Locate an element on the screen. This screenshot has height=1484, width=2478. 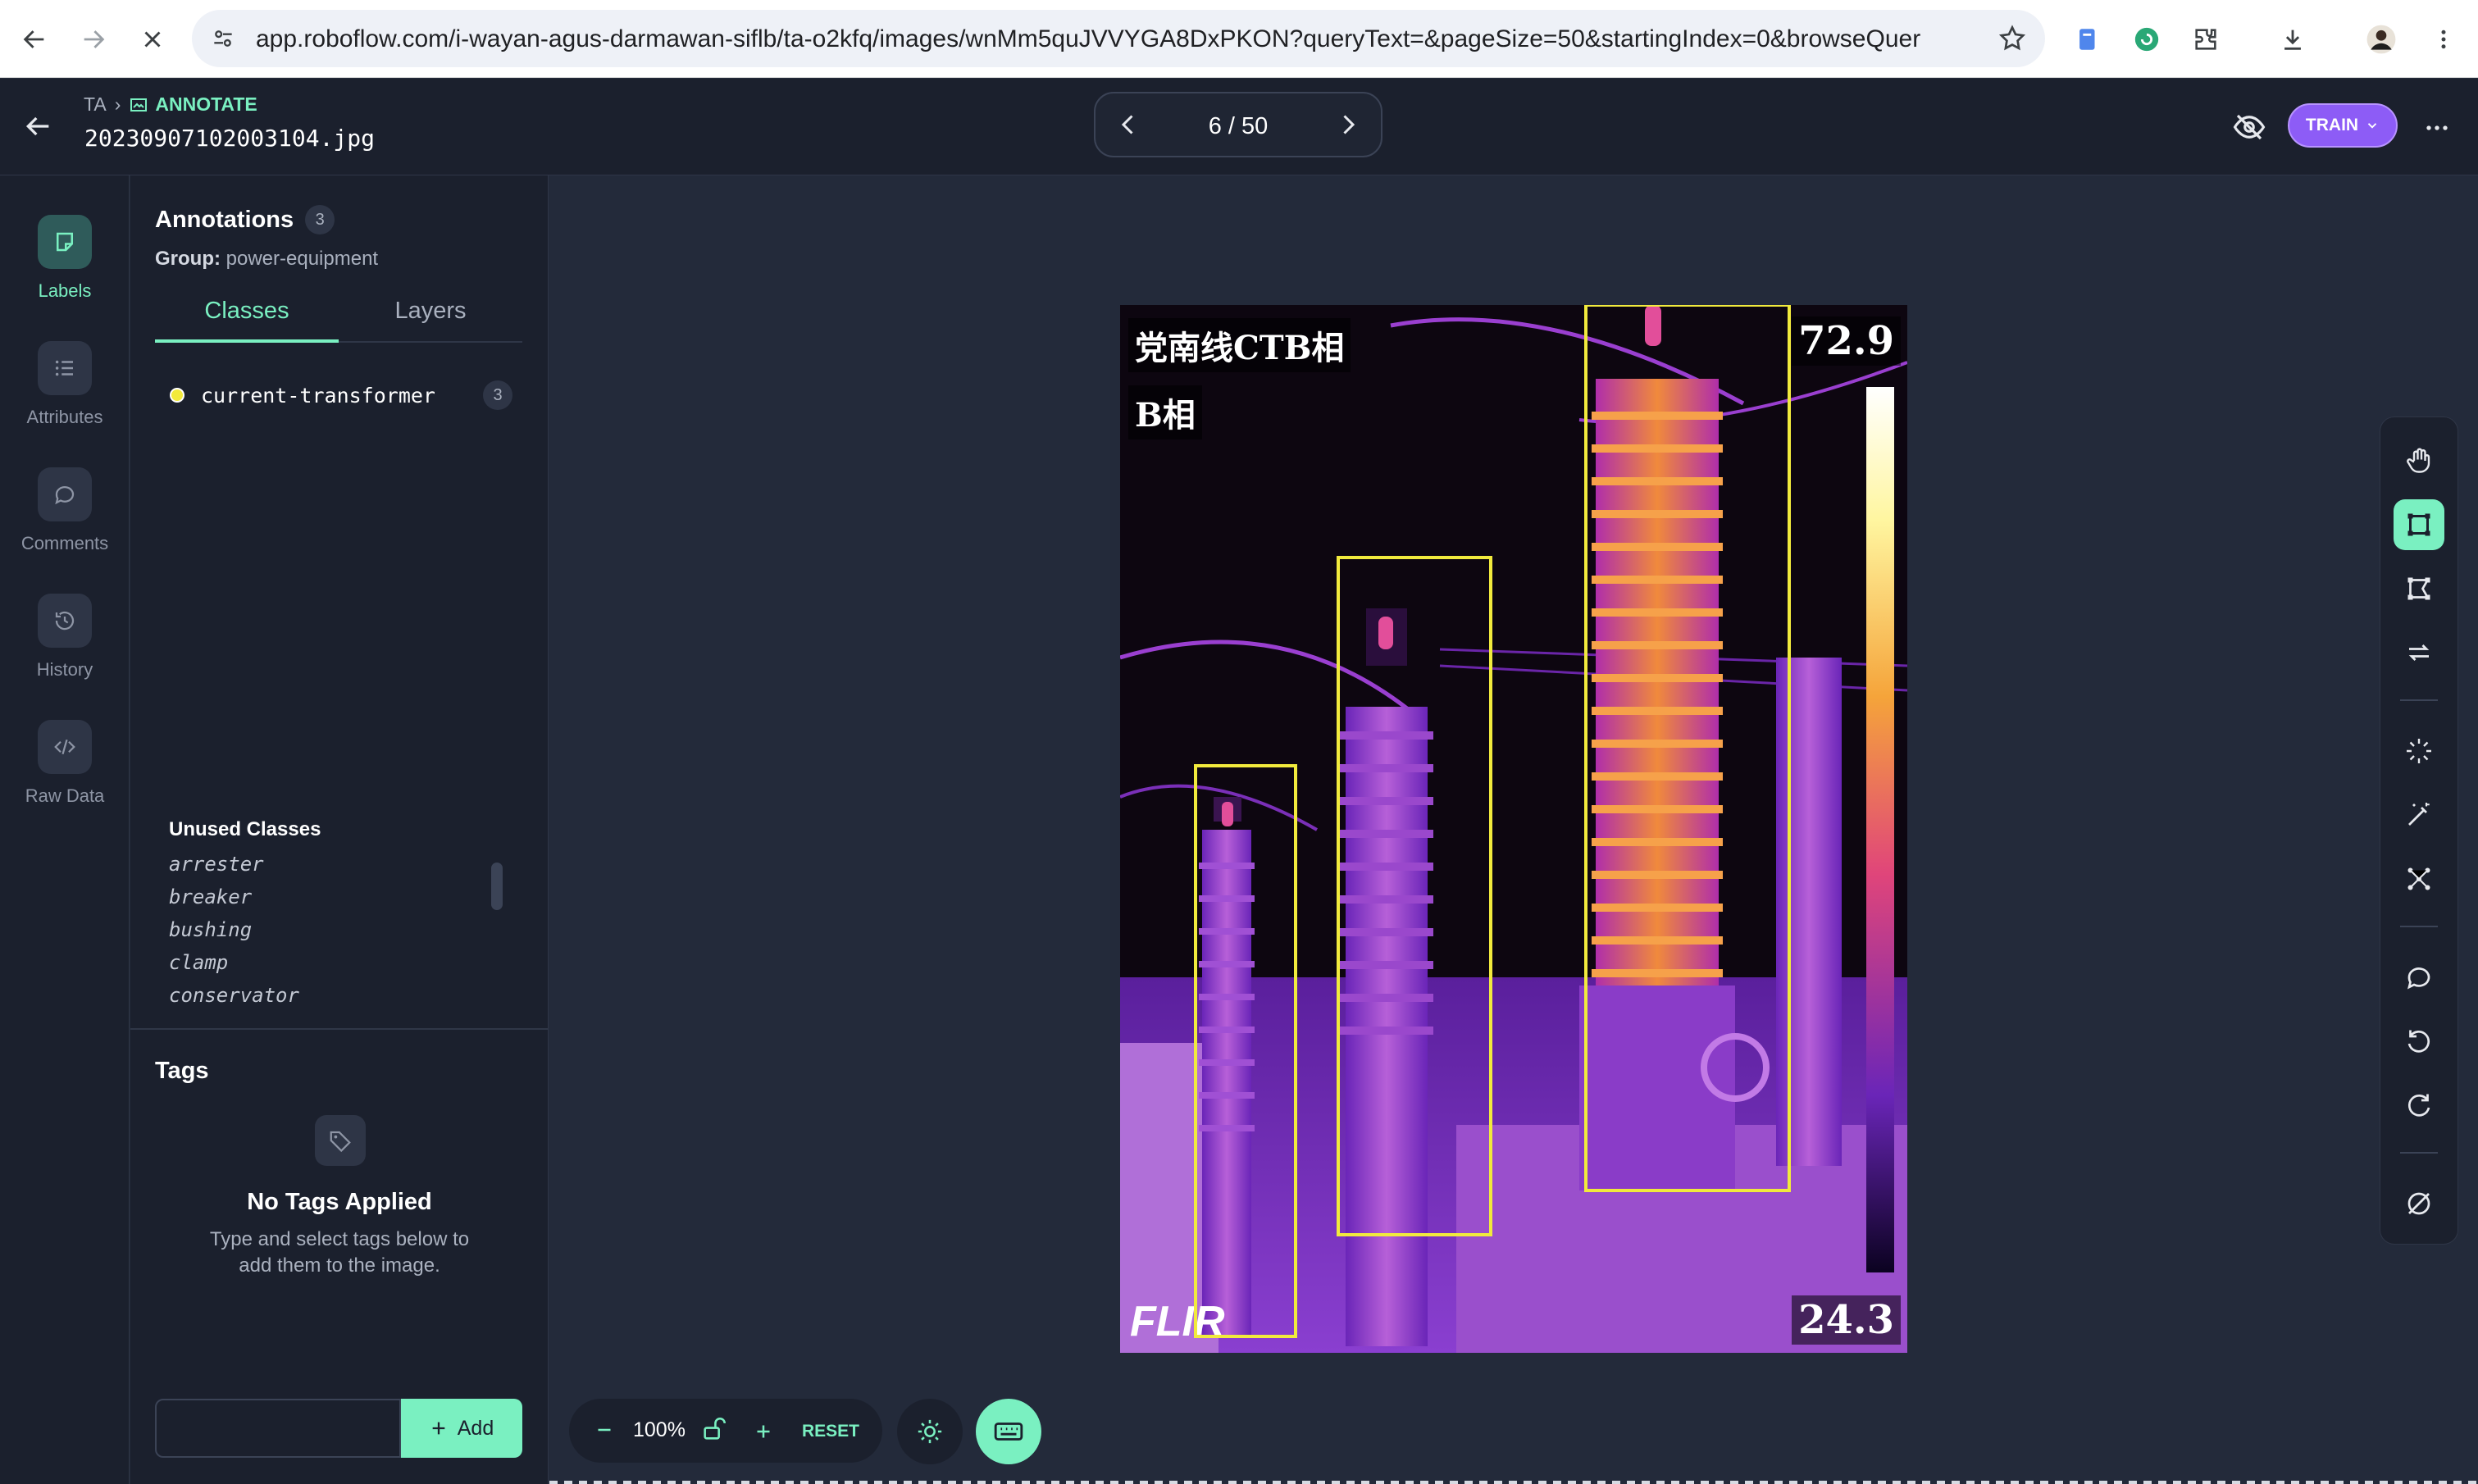
zoom-out-icon is located at coordinates (604, 1431).